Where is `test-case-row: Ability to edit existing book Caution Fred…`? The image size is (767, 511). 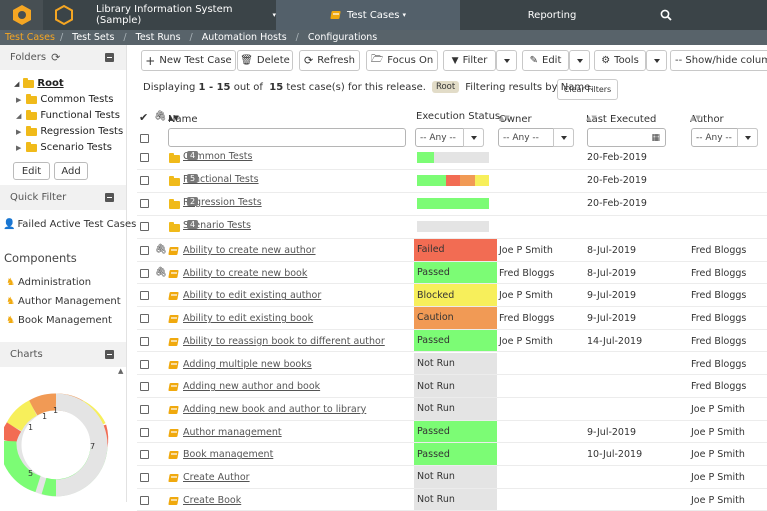
test-case-row: Ability to edit existing book Caution Fred… is located at coordinates (452, 318).